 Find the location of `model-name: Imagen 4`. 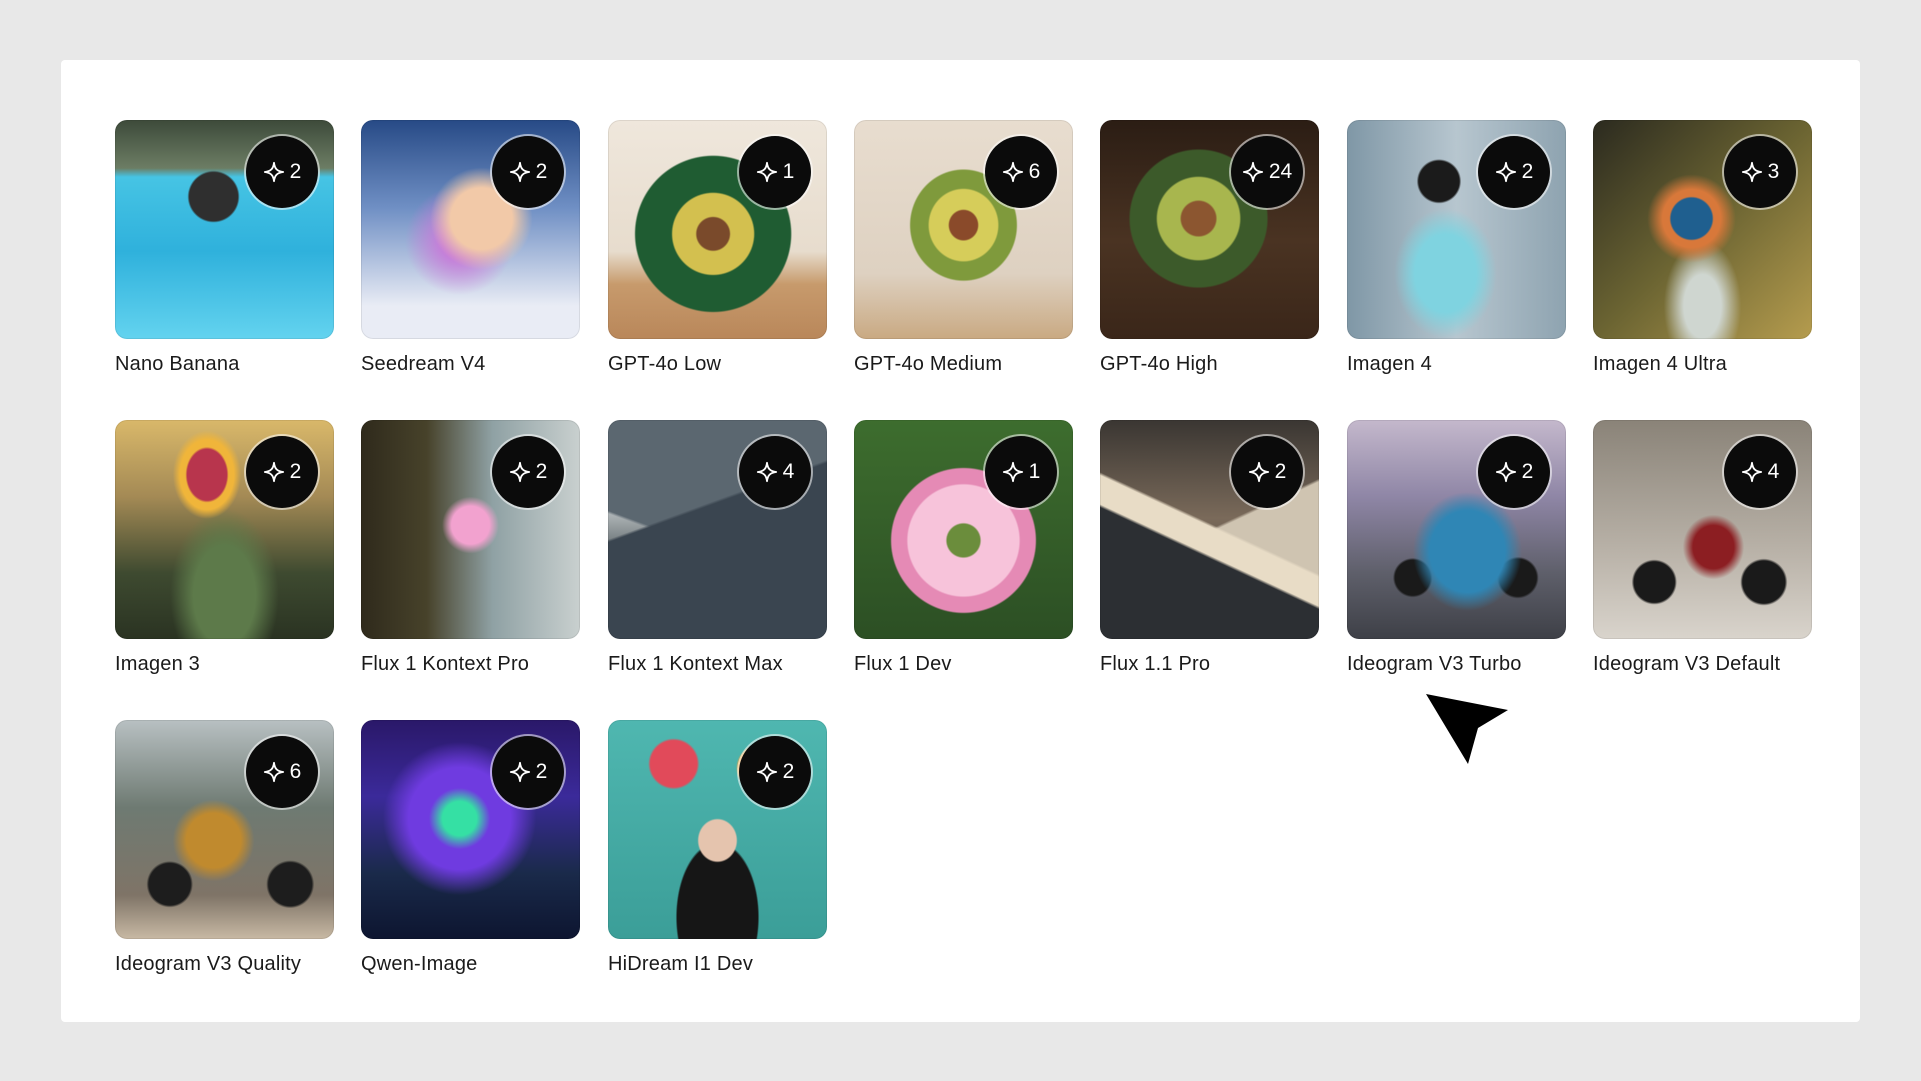

model-name: Imagen 4 is located at coordinates (1389, 364).